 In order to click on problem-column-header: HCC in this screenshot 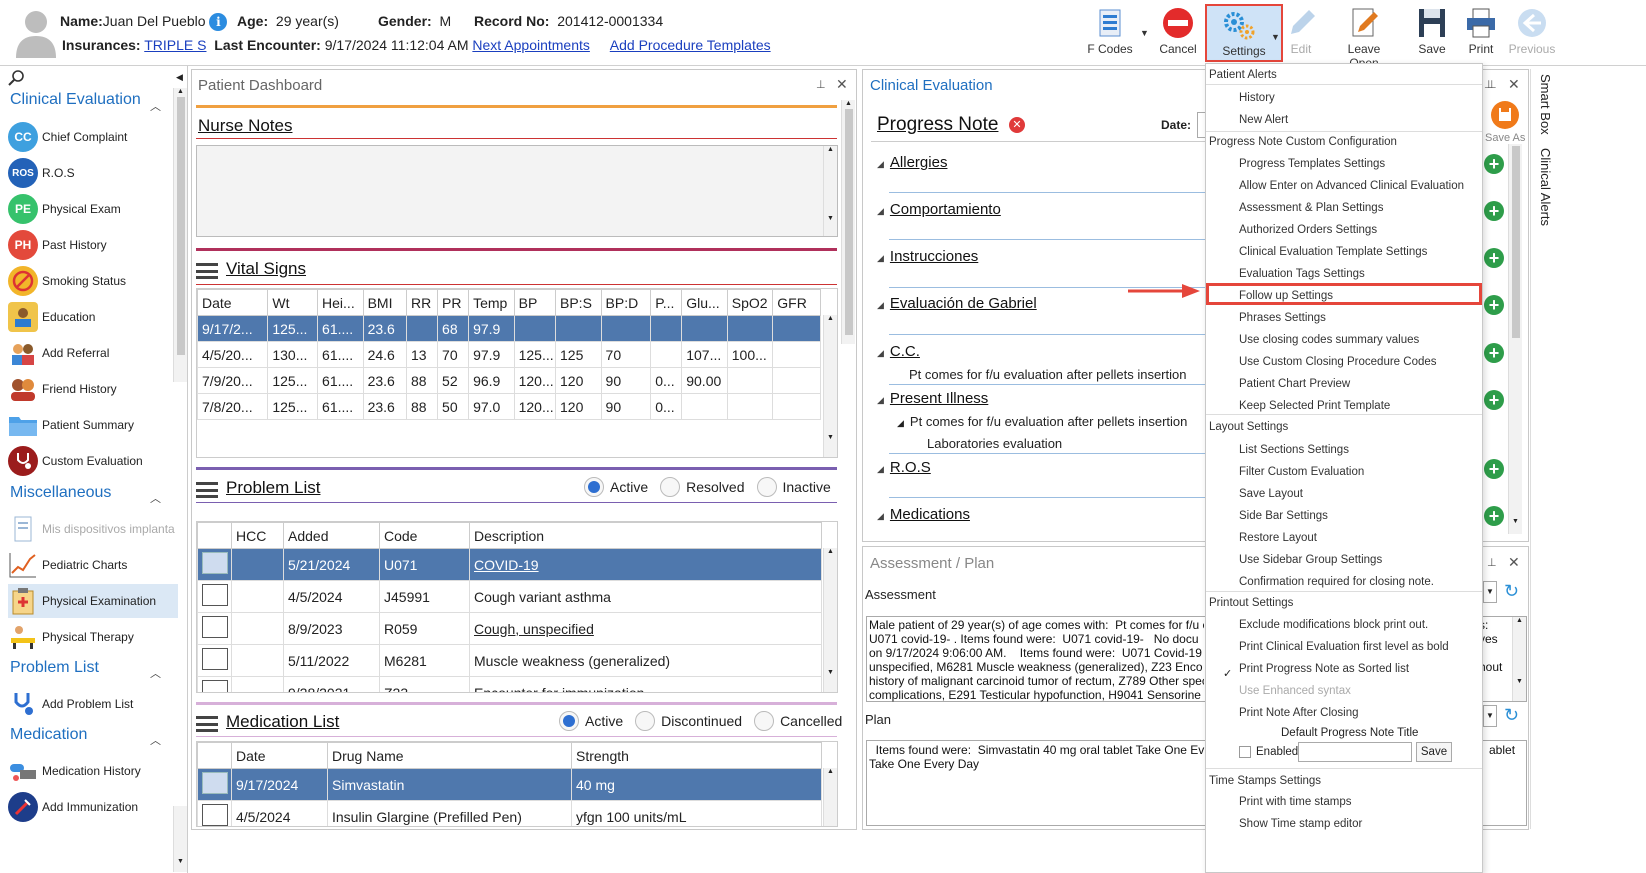, I will do `click(257, 535)`.